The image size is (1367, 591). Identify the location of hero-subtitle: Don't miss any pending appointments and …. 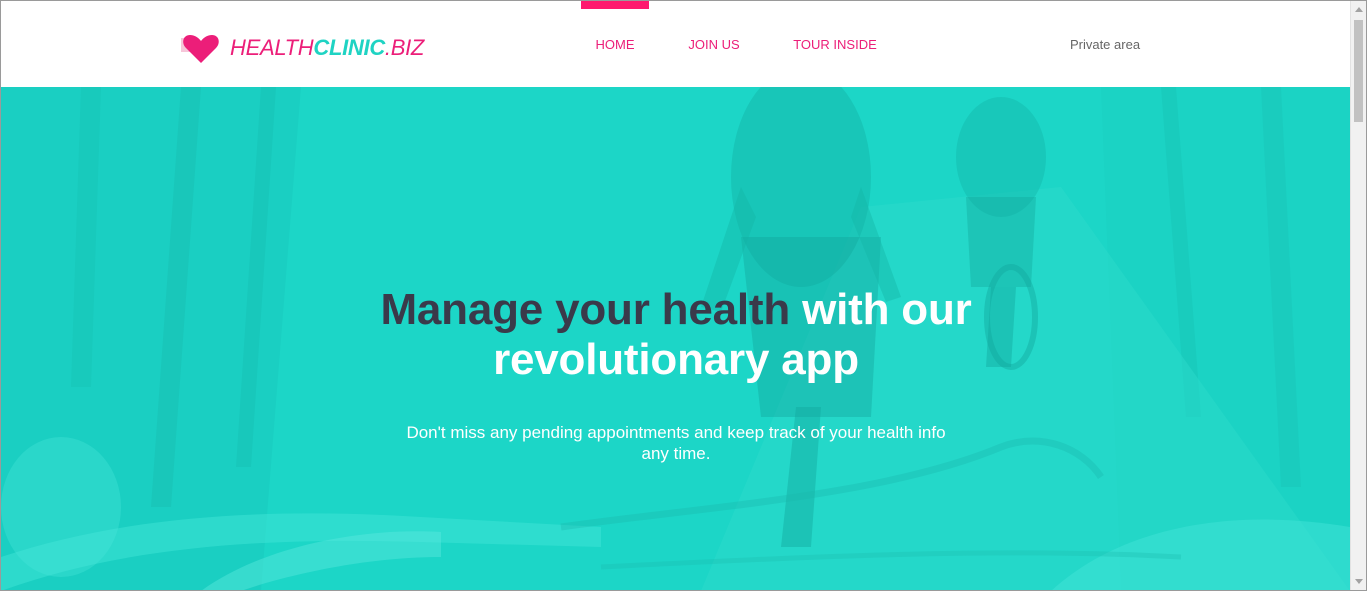
(676, 443).